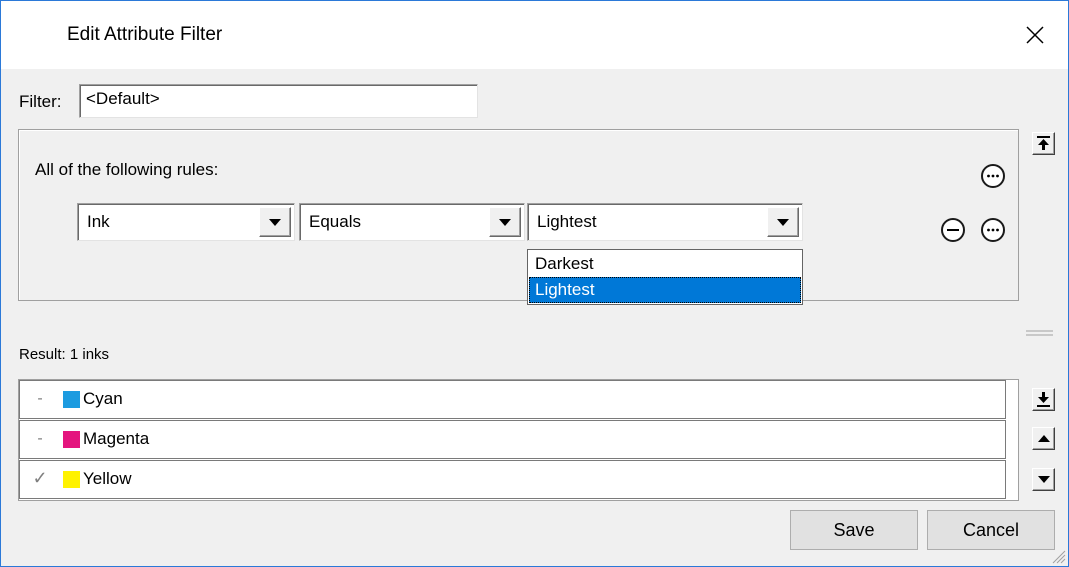  What do you see at coordinates (1039, 333) in the screenshot?
I see `grip-icon` at bounding box center [1039, 333].